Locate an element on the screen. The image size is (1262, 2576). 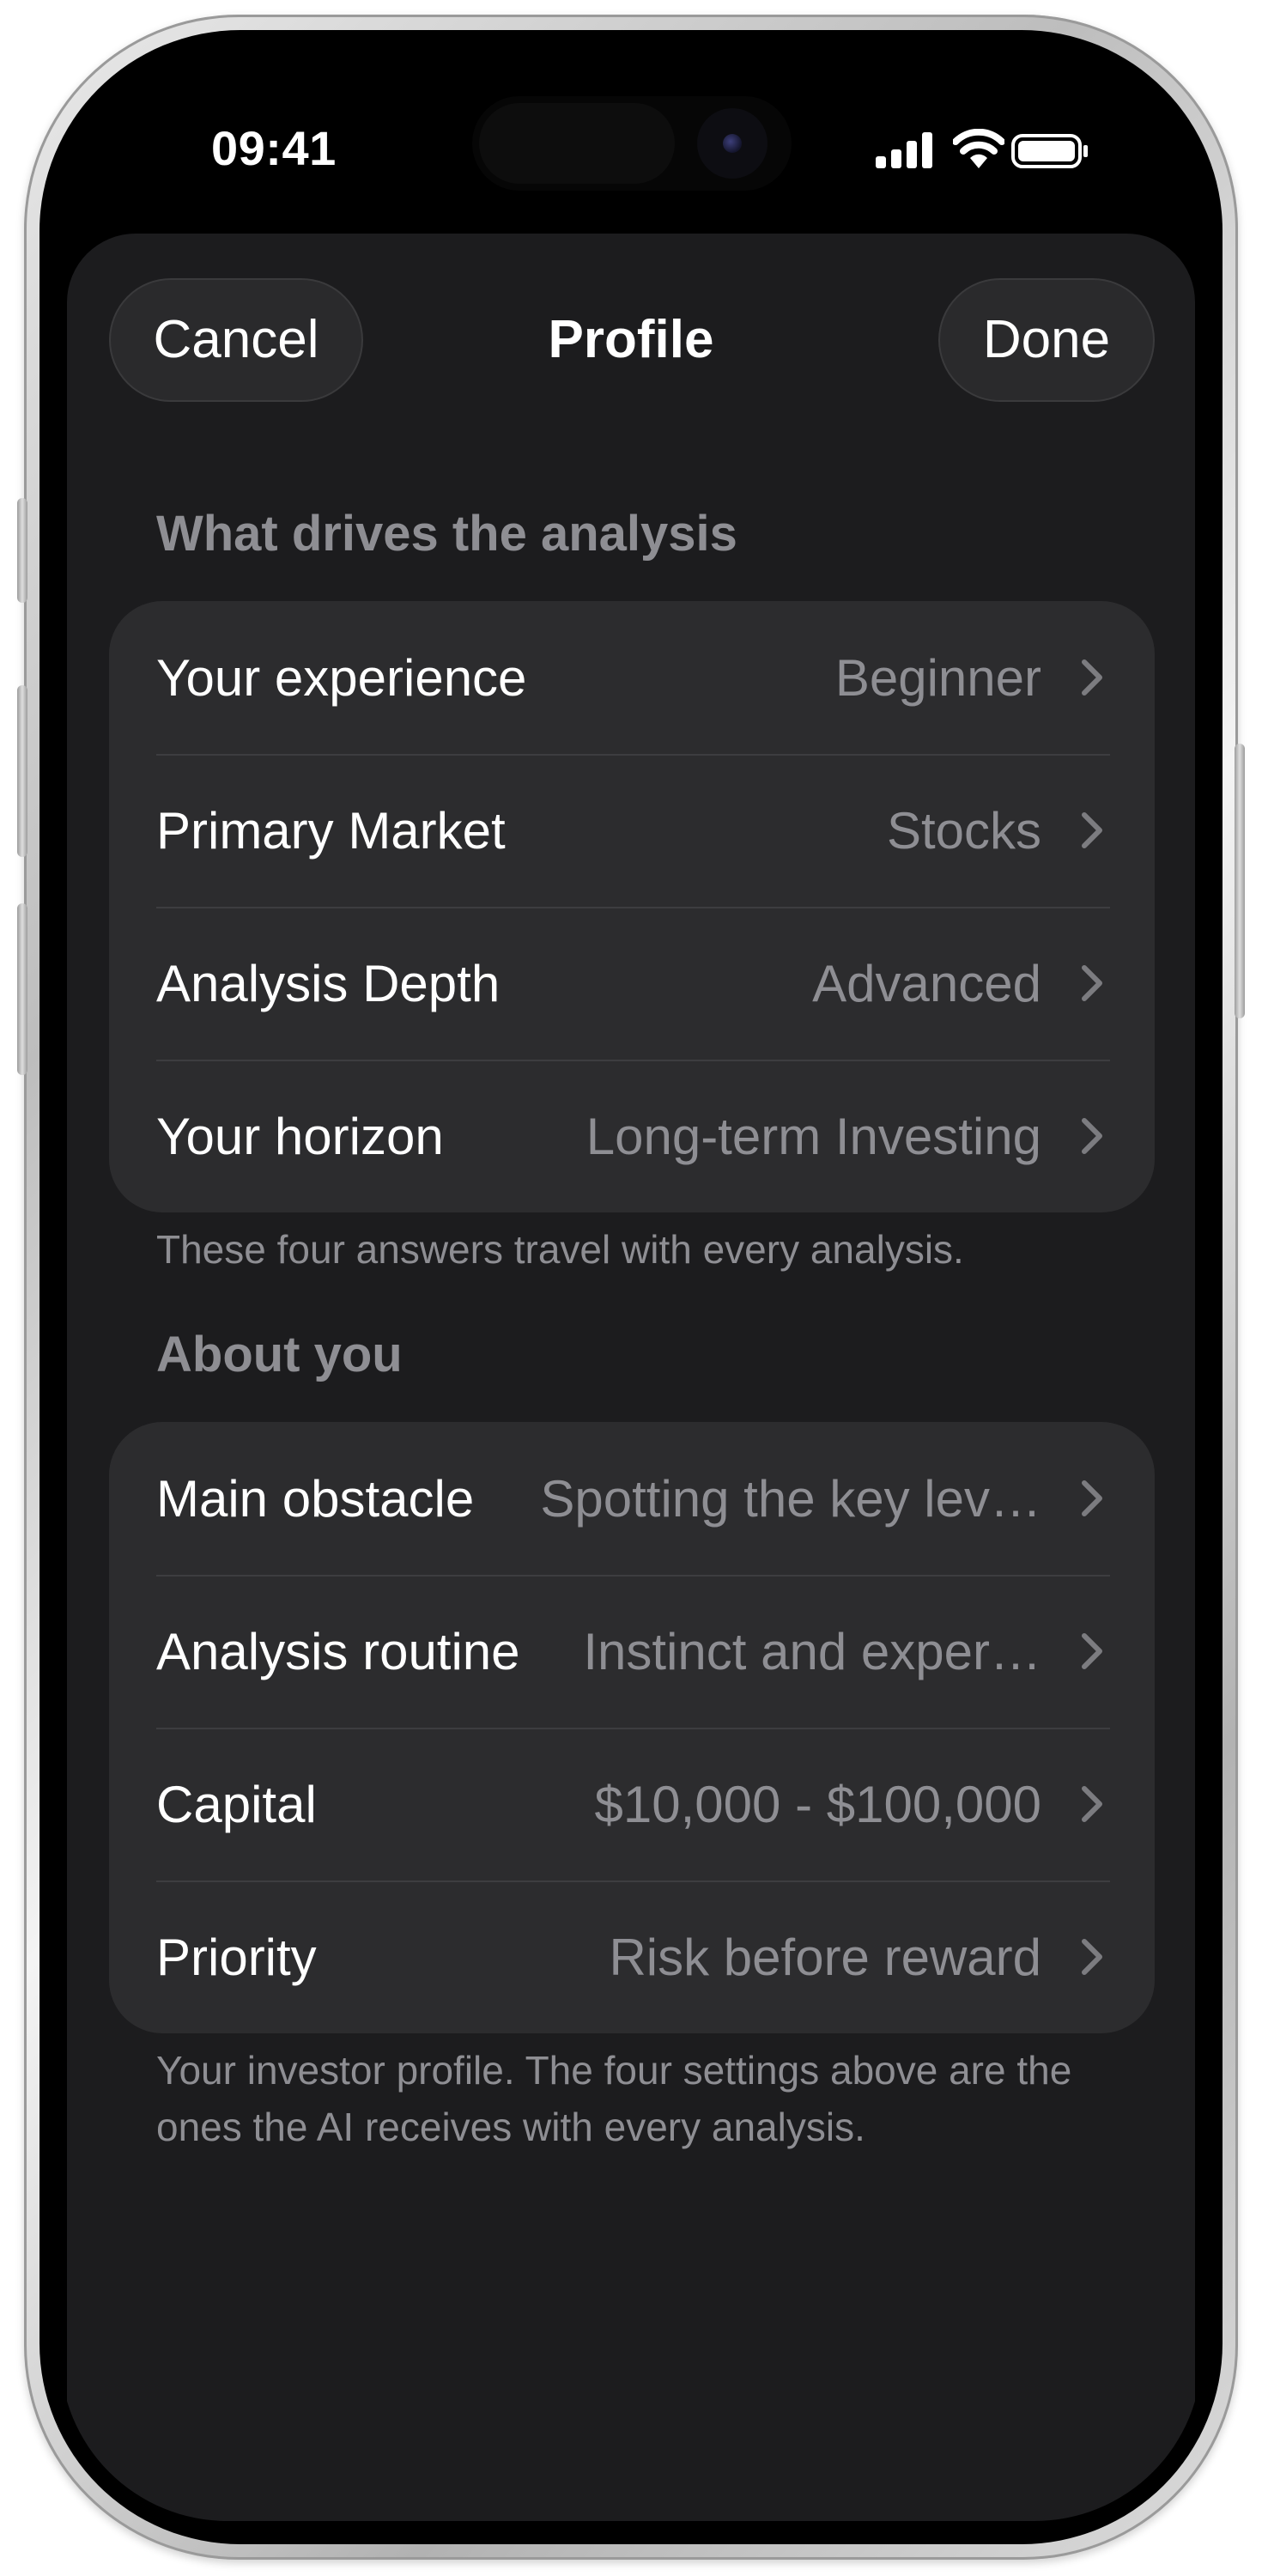
status-time: 09:41 is located at coordinates (274, 148).